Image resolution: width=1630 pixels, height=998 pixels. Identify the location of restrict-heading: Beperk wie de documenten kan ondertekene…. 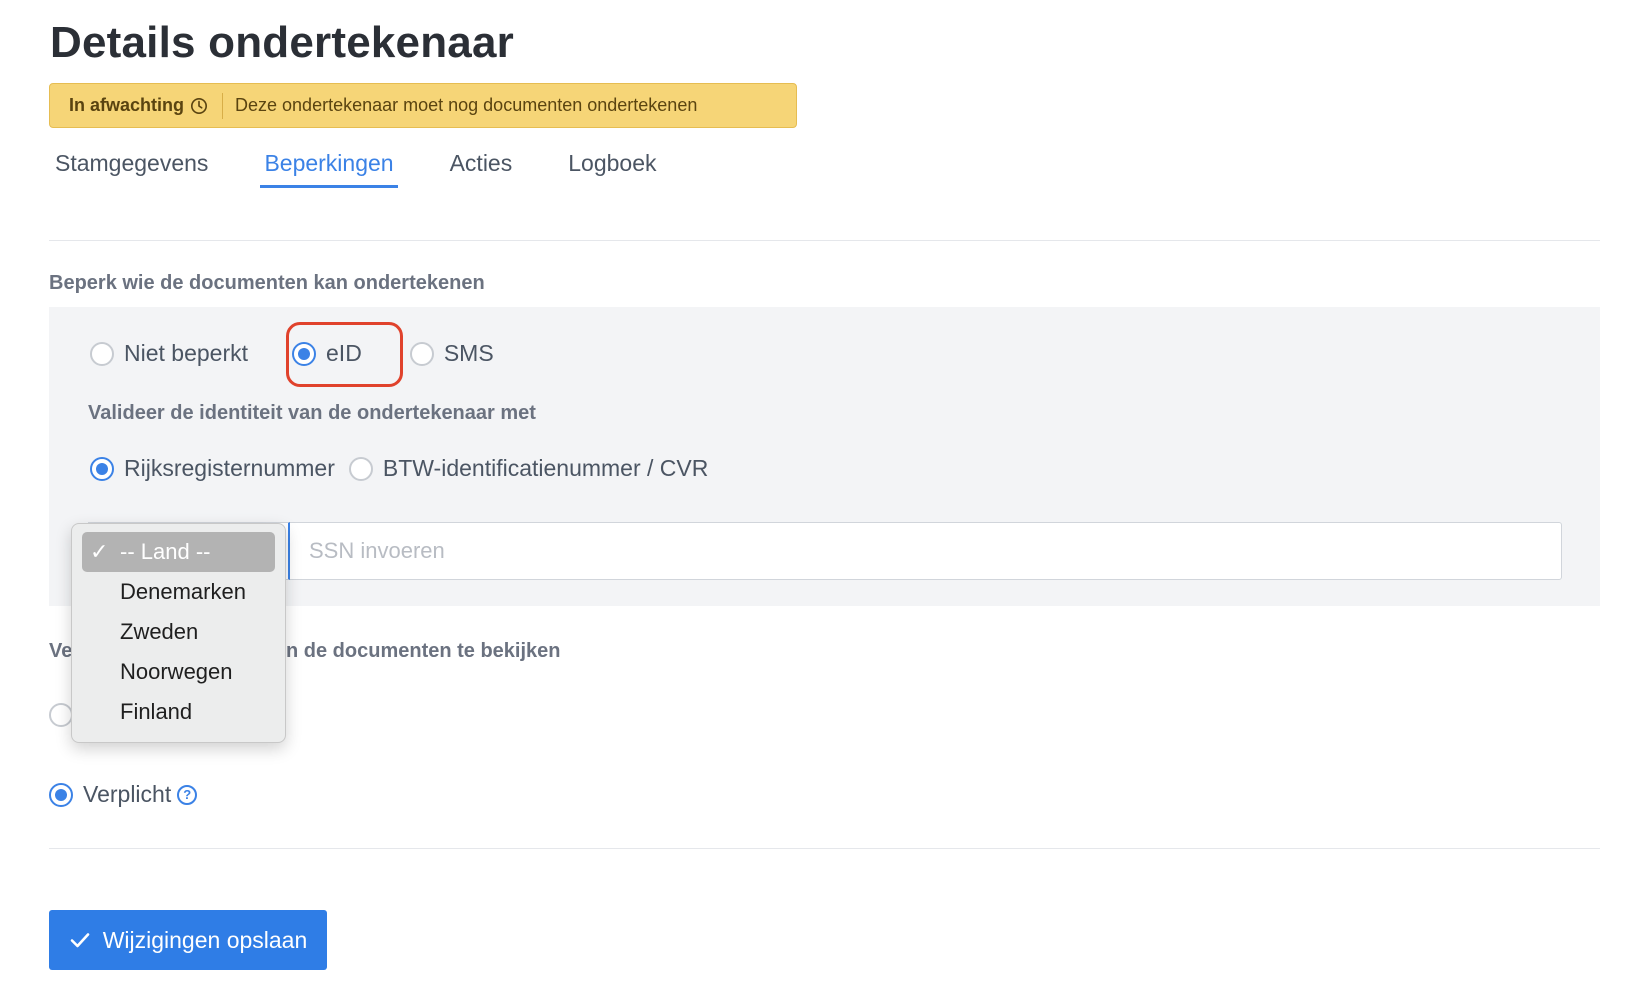
(267, 283).